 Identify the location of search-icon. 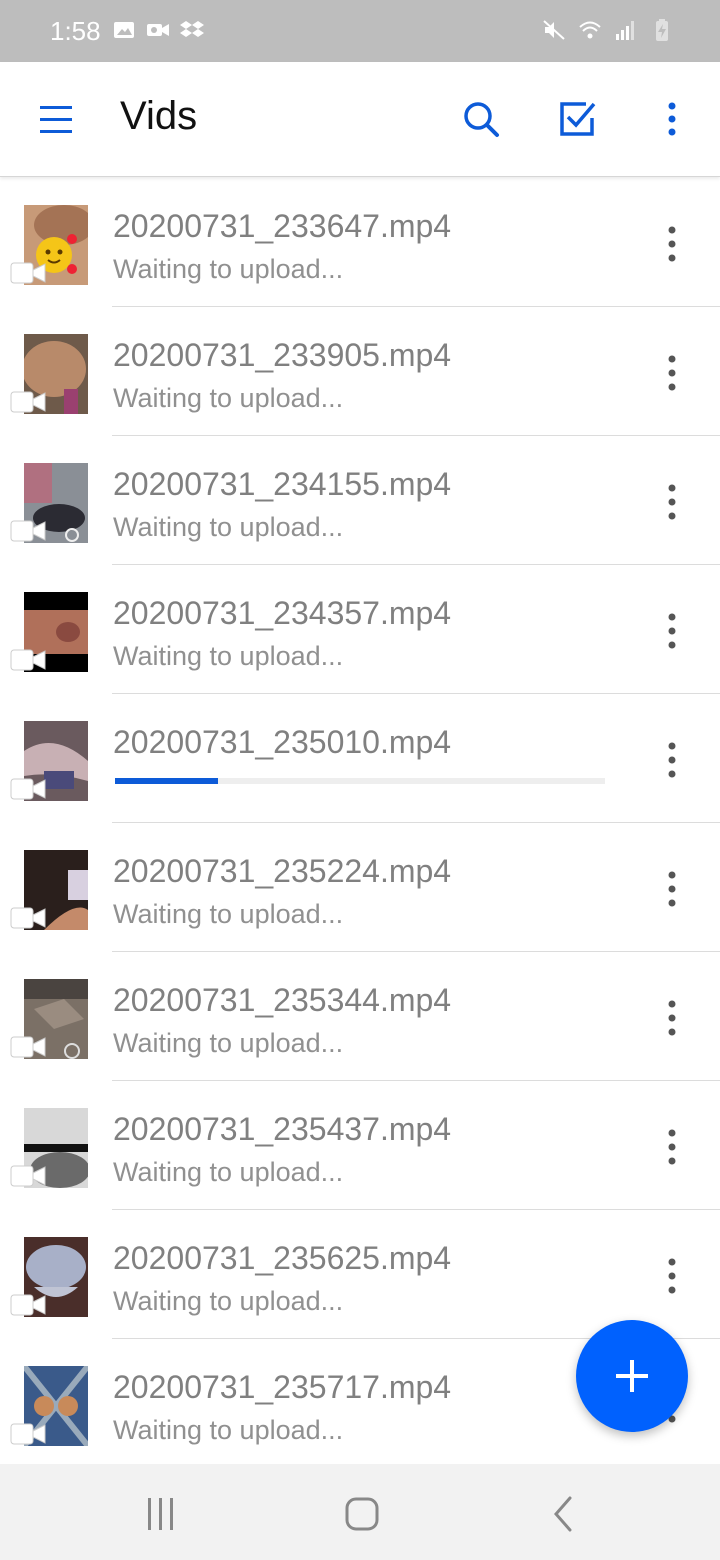
(481, 119).